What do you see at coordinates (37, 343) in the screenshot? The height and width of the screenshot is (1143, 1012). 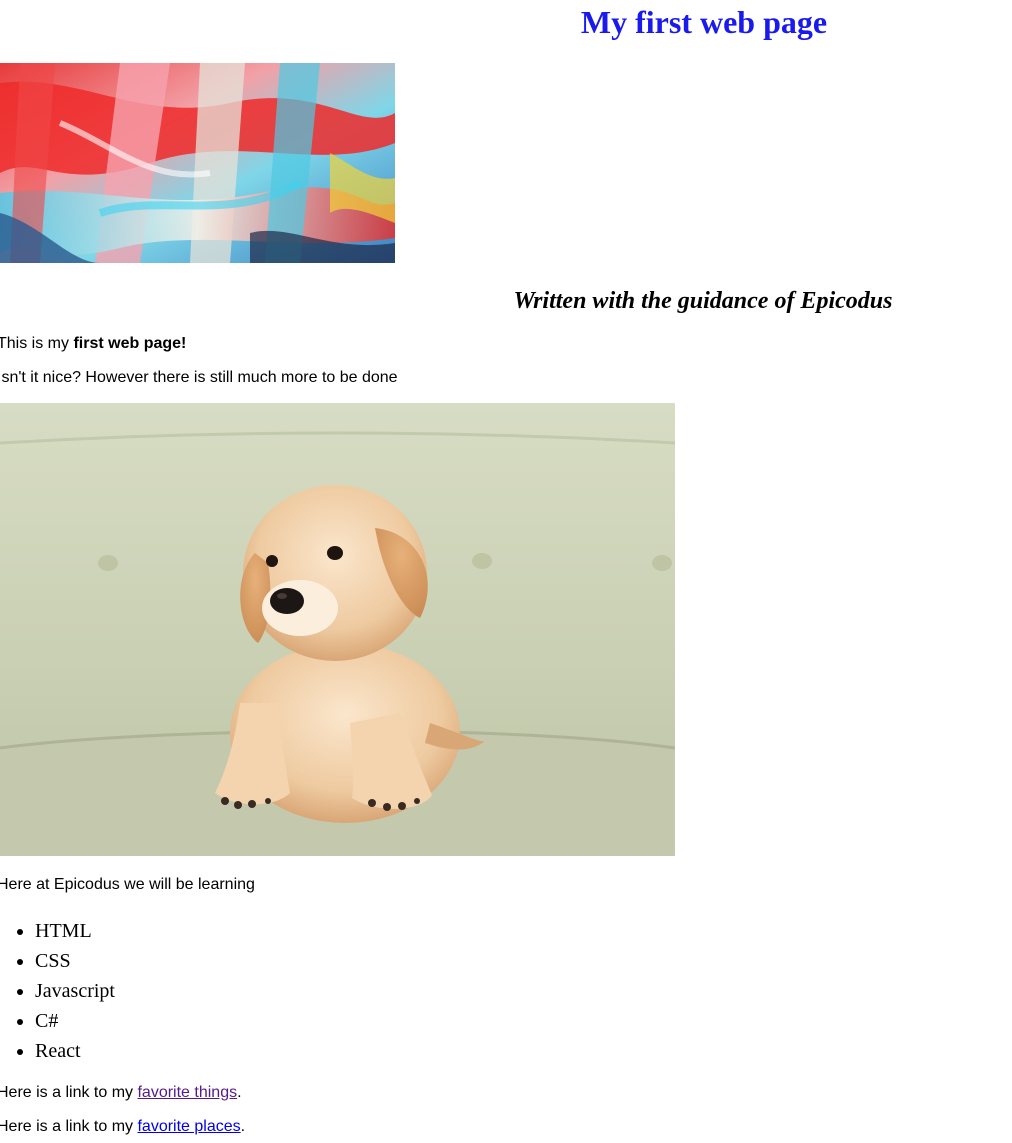 I see `intro-text: This is my` at bounding box center [37, 343].